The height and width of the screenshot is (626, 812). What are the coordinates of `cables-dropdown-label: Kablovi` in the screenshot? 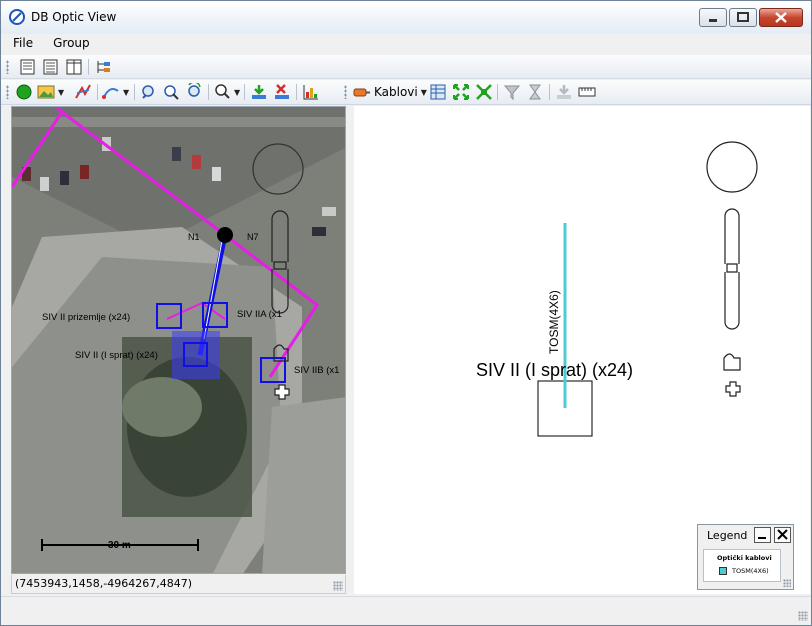 It's located at (396, 92).